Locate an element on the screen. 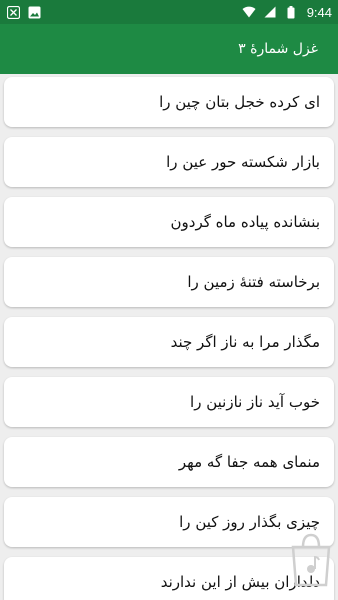 Image resolution: width=338 pixels, height=600 pixels. list-item: چیزی بگذار روز کین را is located at coordinates (169, 522).